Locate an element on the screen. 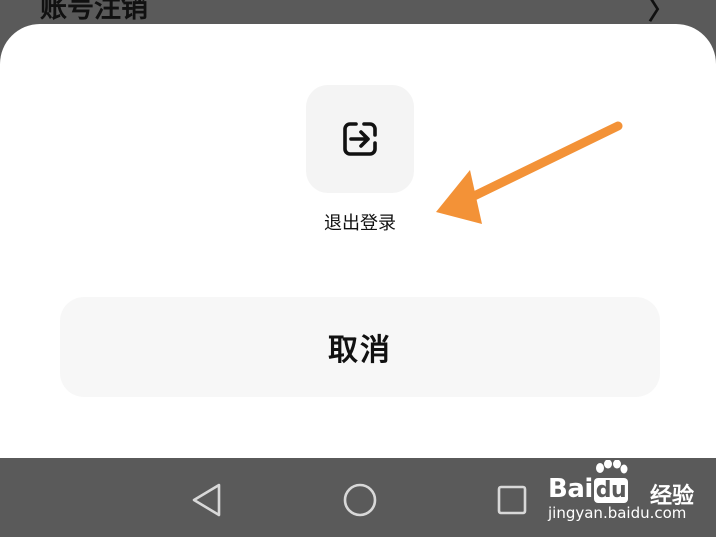 Image resolution: width=716 pixels, height=537 pixels. account-deletion-label: 账号注销 is located at coordinates (94, 12).